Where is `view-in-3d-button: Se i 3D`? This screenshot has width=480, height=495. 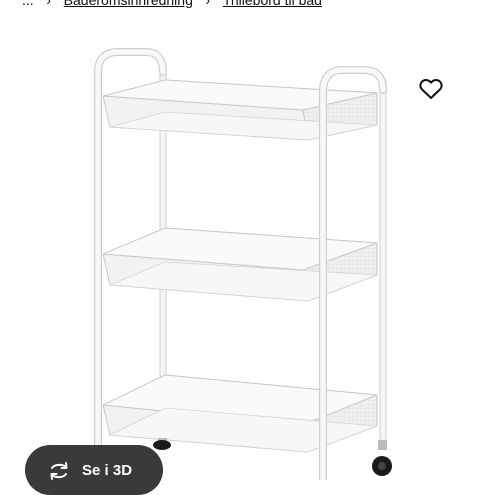 view-in-3d-button: Se i 3D is located at coordinates (94, 470).